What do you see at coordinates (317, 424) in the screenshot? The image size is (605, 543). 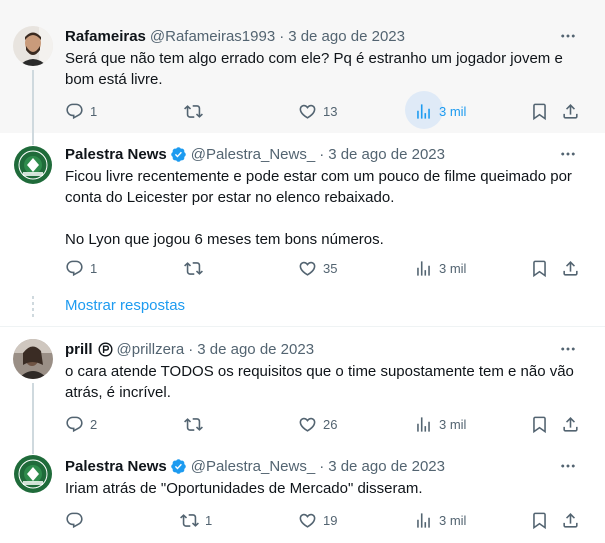 I see `like-button: 26` at bounding box center [317, 424].